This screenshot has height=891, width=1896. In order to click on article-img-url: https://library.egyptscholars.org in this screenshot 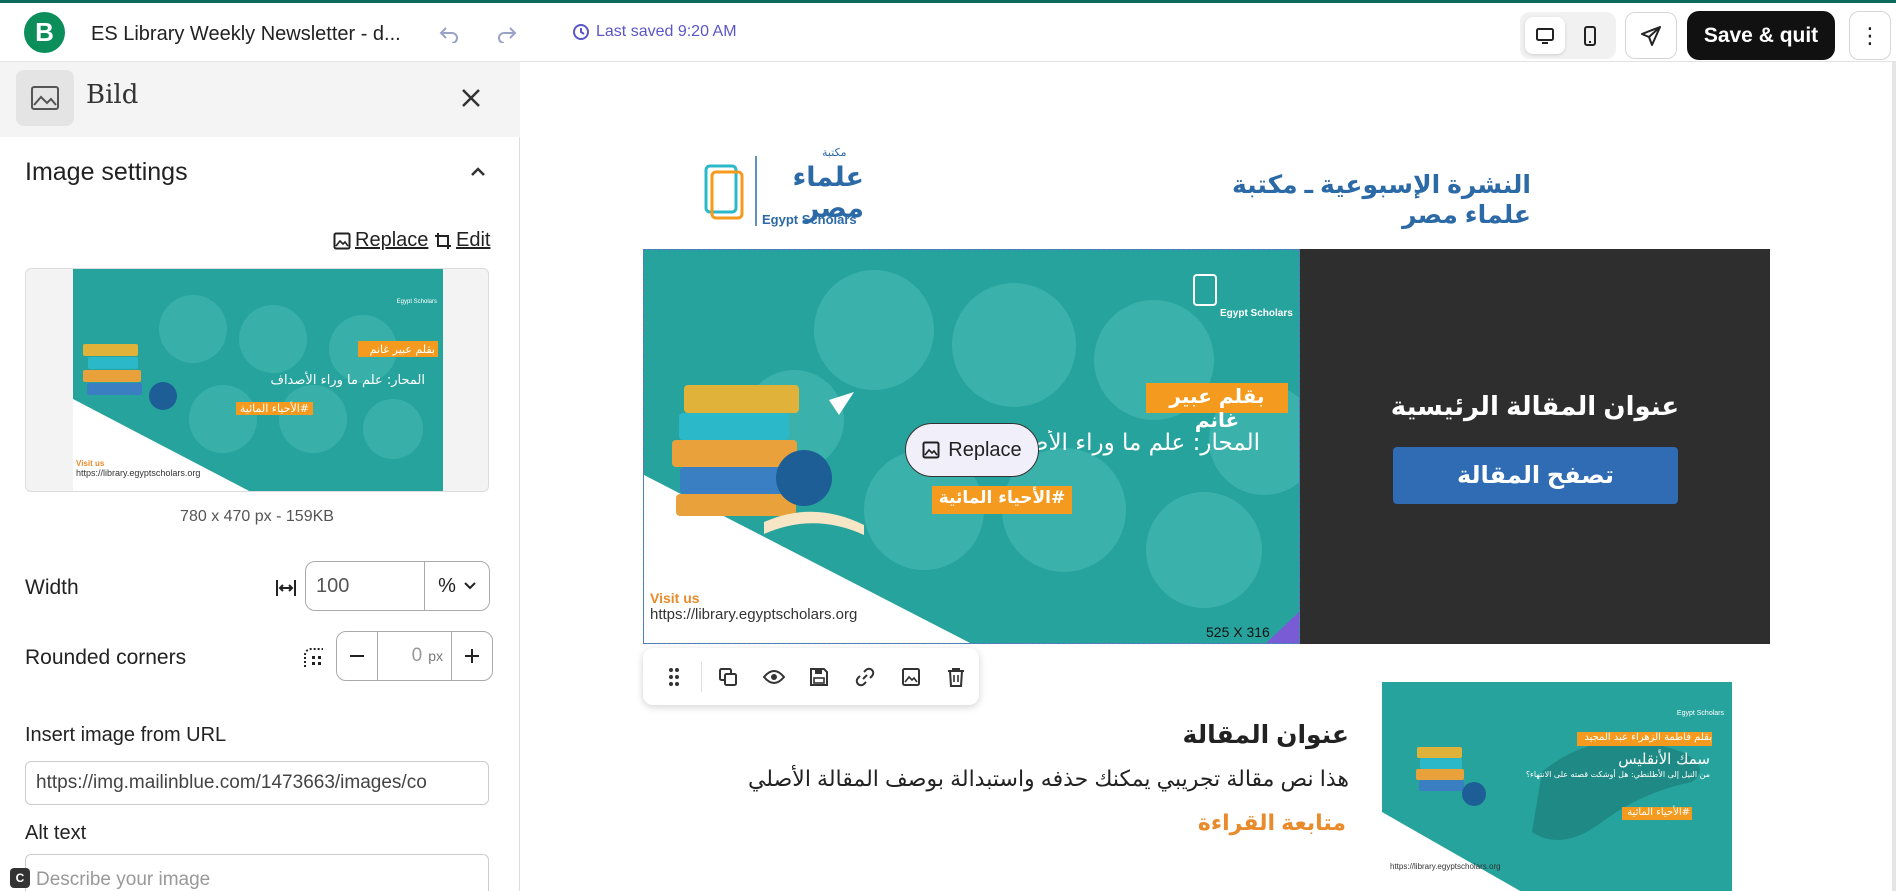, I will do `click(1445, 866)`.